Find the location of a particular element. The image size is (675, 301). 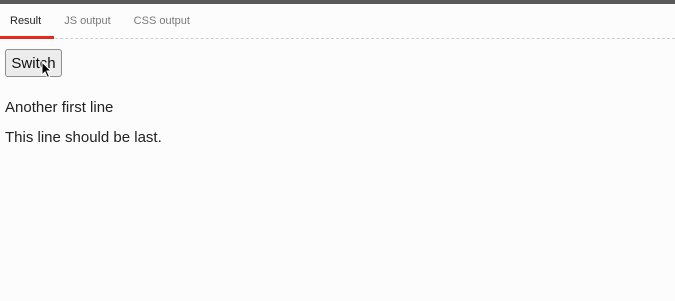

first-line-text: Another first line is located at coordinates (59, 107).